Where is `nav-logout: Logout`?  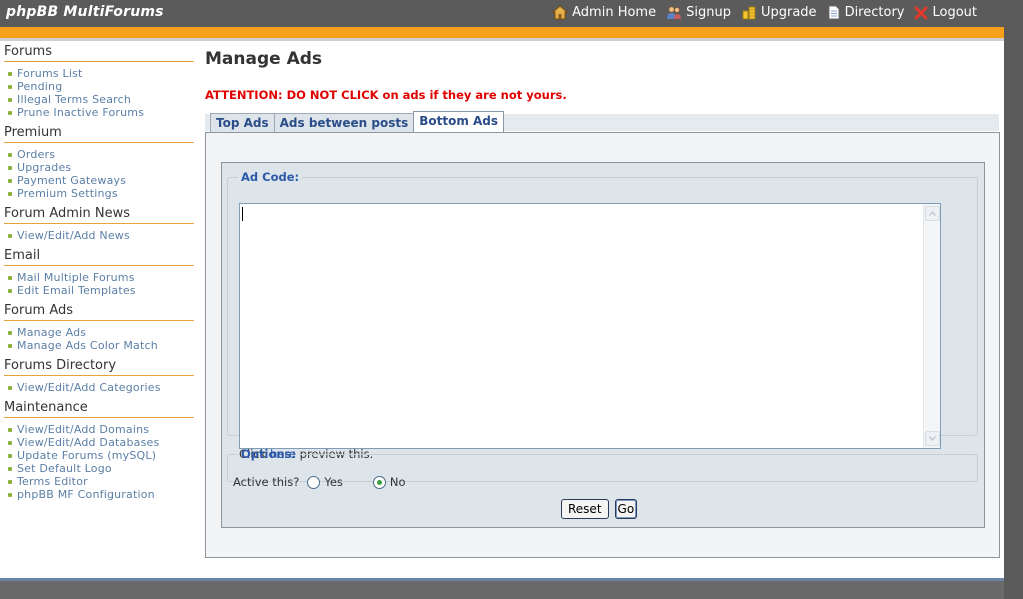
nav-logout: Logout is located at coordinates (945, 12).